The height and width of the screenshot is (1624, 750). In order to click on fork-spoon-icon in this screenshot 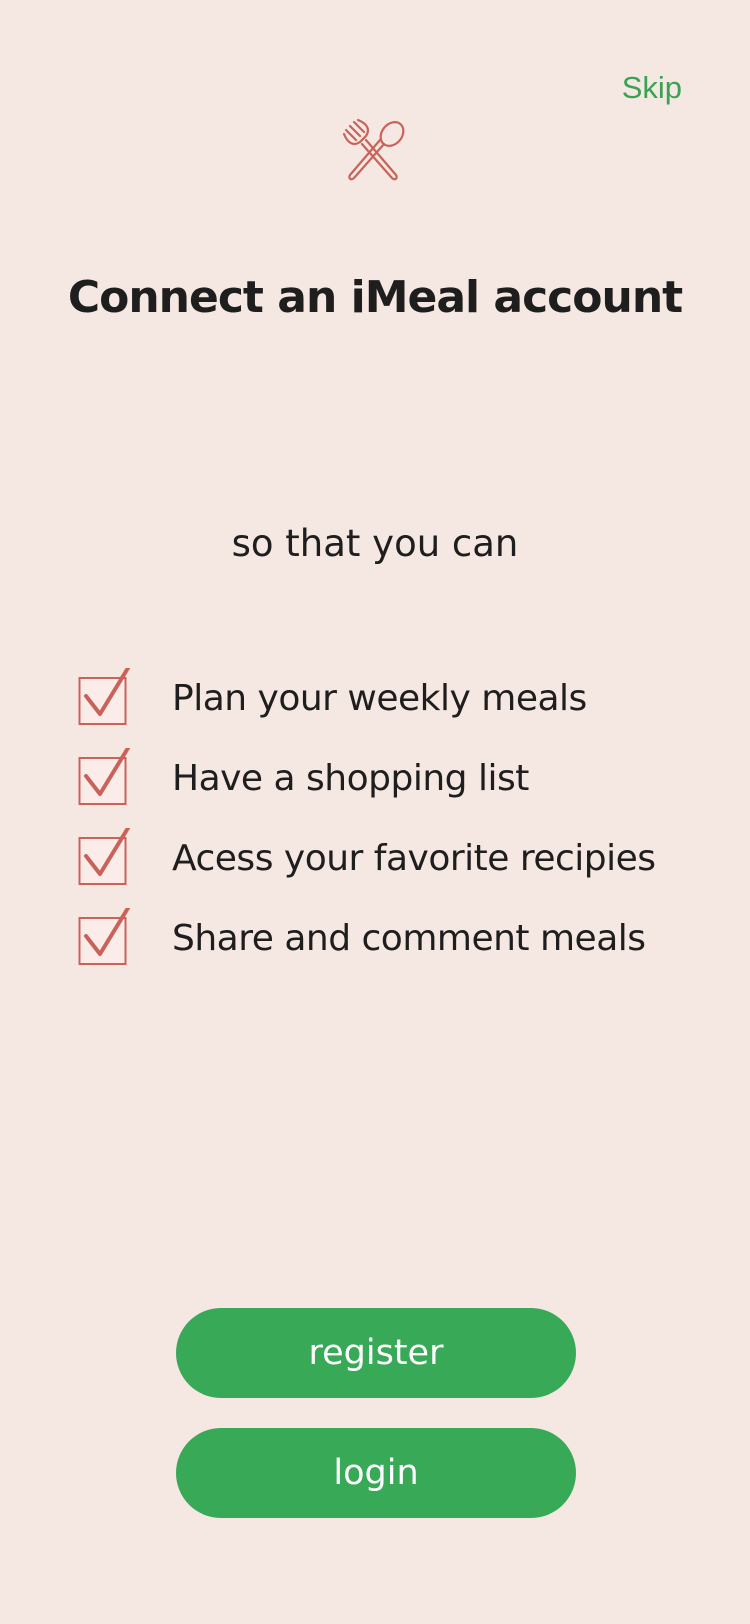, I will do `click(375, 153)`.